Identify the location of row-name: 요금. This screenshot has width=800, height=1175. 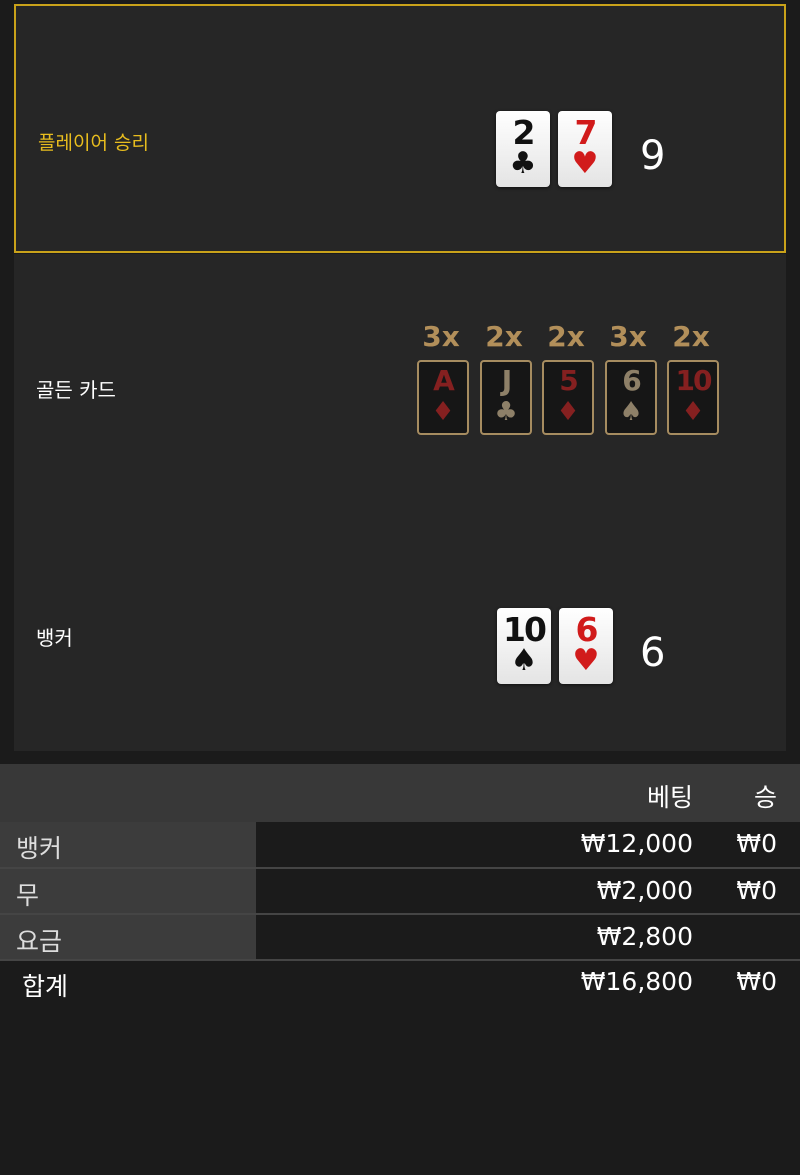
(39, 941).